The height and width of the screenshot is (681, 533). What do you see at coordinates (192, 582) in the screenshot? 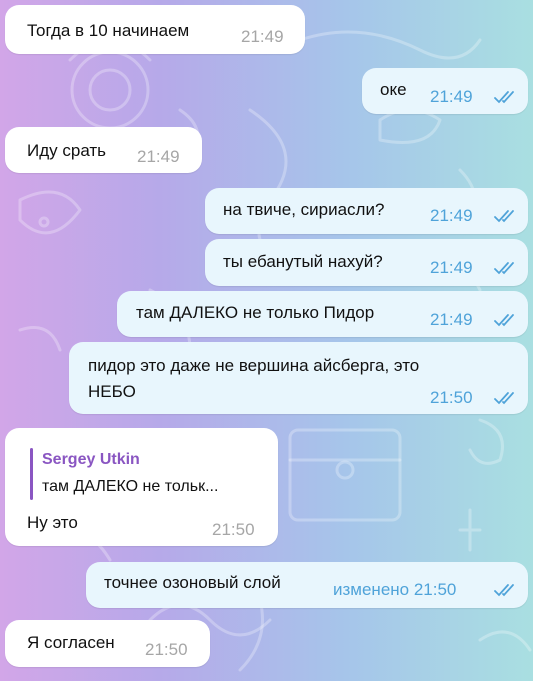
I see `message-text: точнее озоновый слой` at bounding box center [192, 582].